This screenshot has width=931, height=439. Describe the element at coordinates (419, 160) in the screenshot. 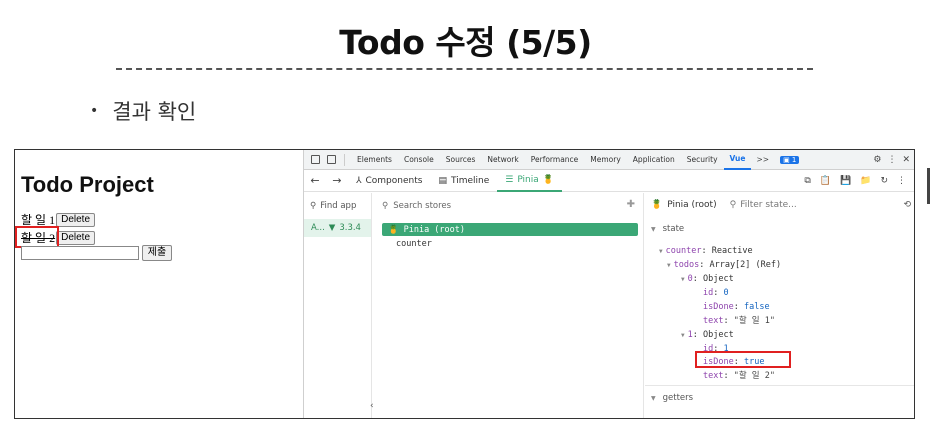

I see `tab-console: Console` at that location.